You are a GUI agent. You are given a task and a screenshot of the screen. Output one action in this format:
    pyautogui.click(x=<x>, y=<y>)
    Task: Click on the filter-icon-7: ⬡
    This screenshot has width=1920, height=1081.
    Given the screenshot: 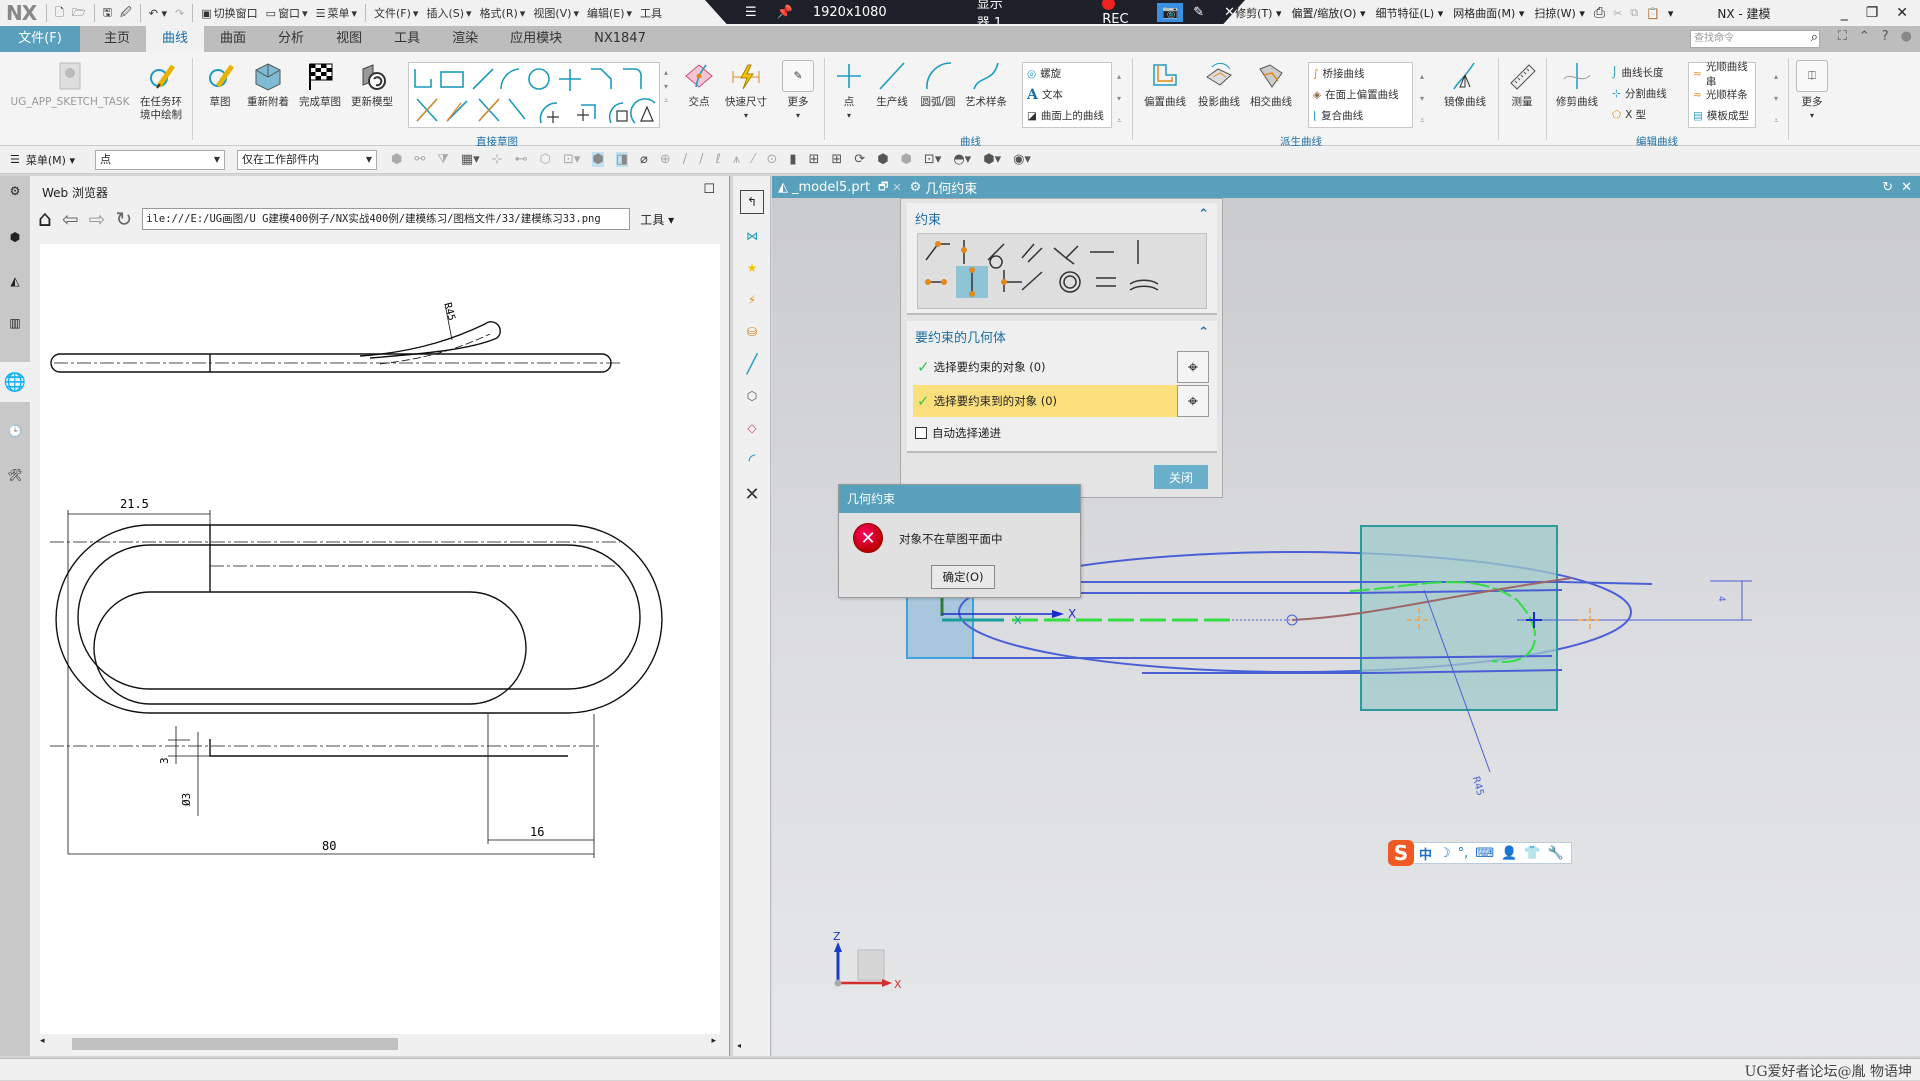 What is the action you would take?
    pyautogui.click(x=545, y=159)
    